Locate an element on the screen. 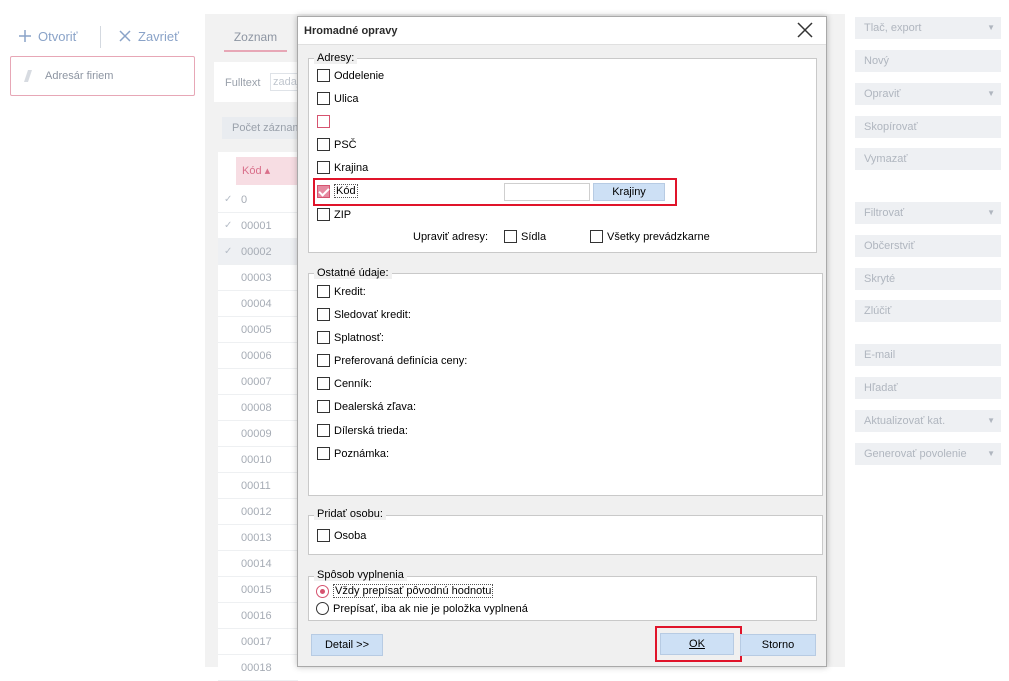  tab-list: Zoznam is located at coordinates (255, 39).